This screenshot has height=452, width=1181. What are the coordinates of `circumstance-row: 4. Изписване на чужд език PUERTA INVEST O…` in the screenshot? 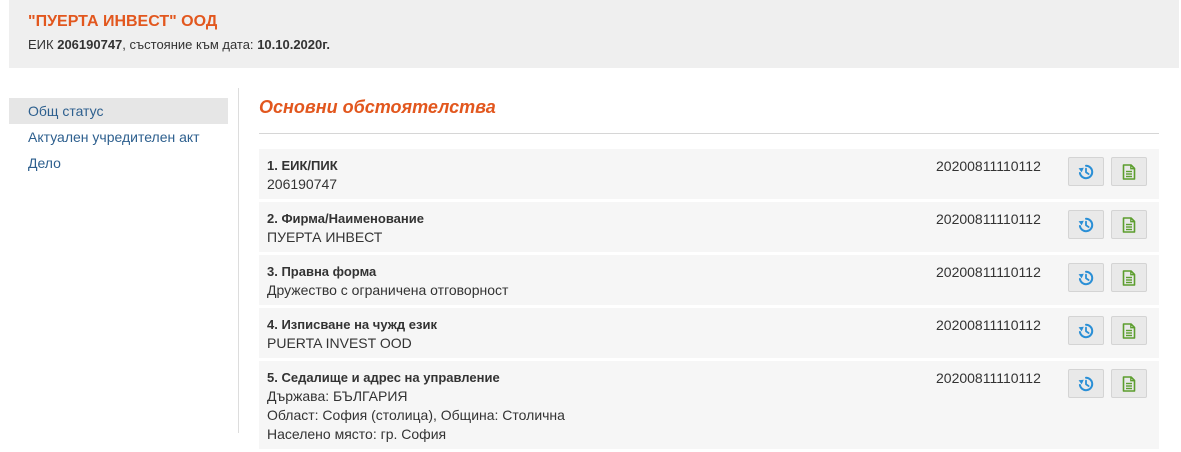 It's located at (709, 333).